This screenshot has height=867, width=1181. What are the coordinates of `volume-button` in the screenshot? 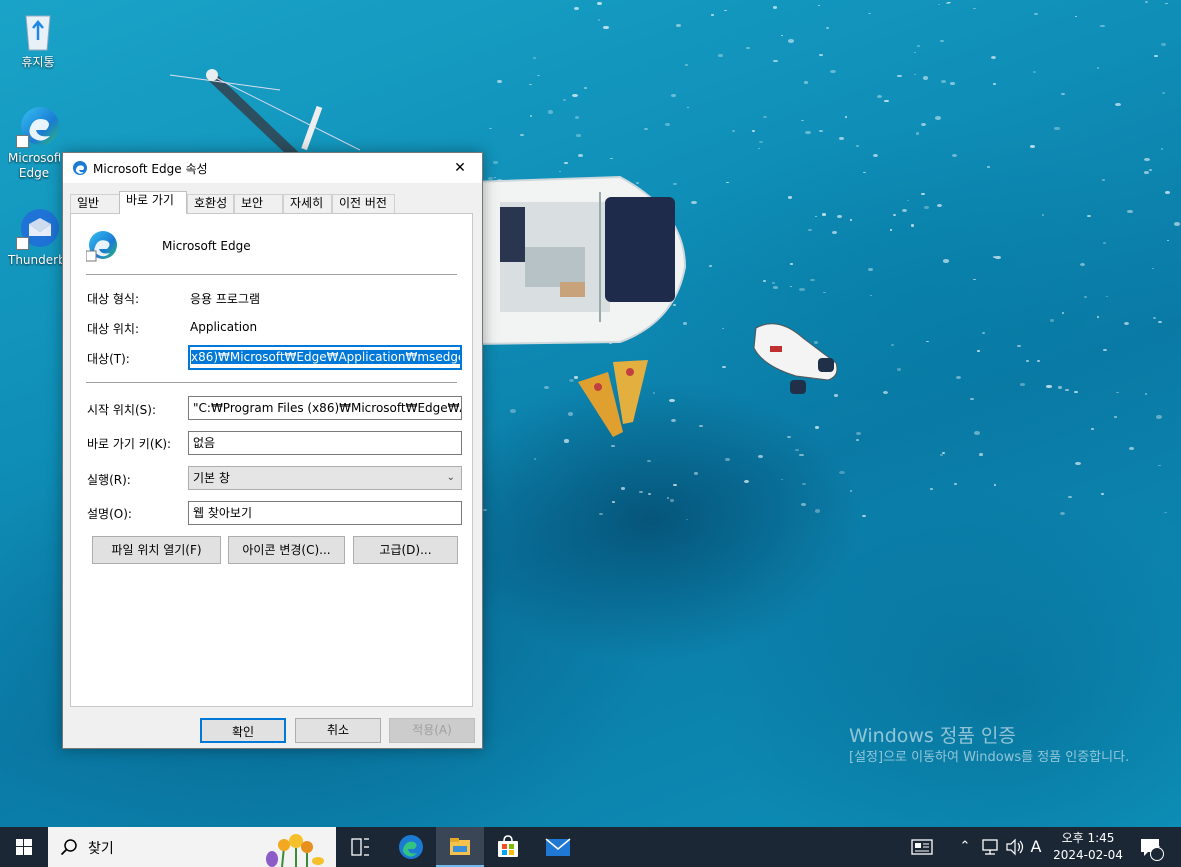 It's located at (1015, 847).